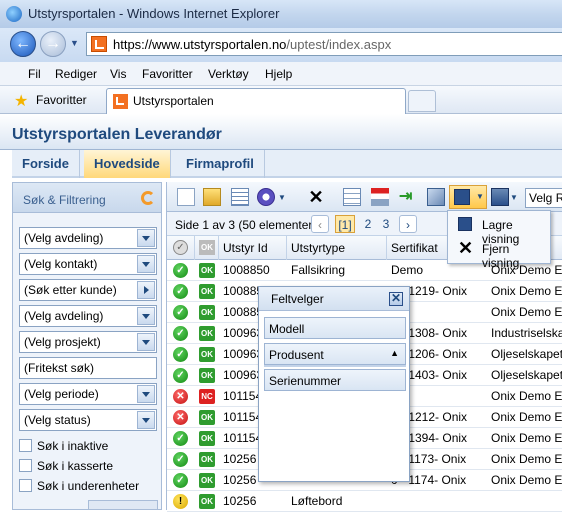 The image size is (562, 512). I want to click on tab-title: Utstyrsportalen, so click(173, 101).